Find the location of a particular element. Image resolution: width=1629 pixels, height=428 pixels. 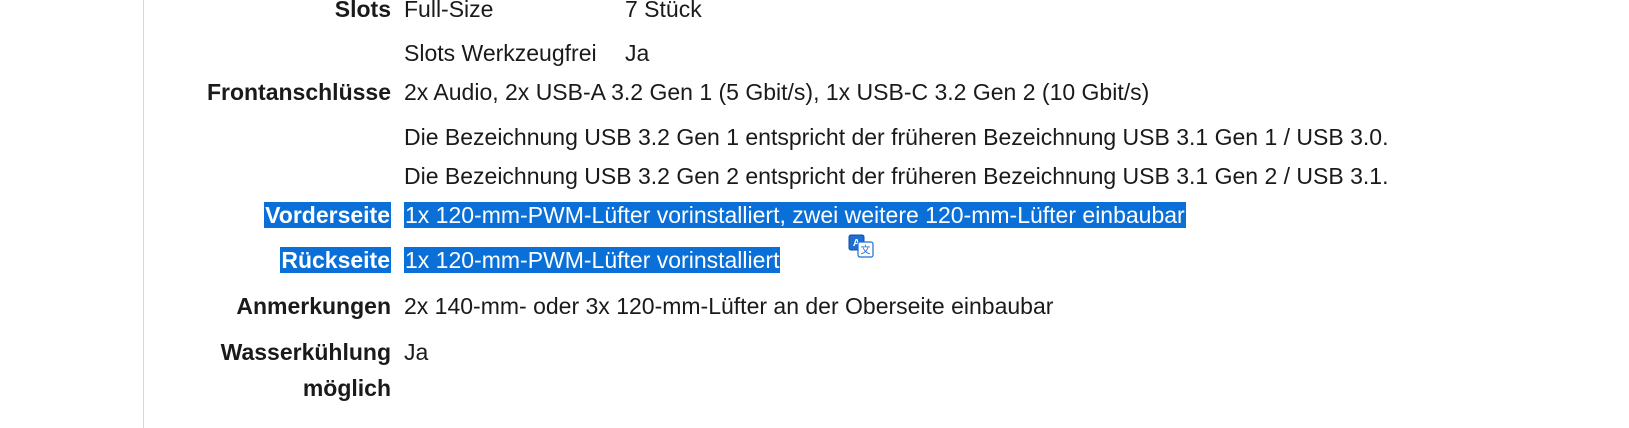

slots-tool-sub-label: Slots Werkzeugfrei is located at coordinates (500, 53).